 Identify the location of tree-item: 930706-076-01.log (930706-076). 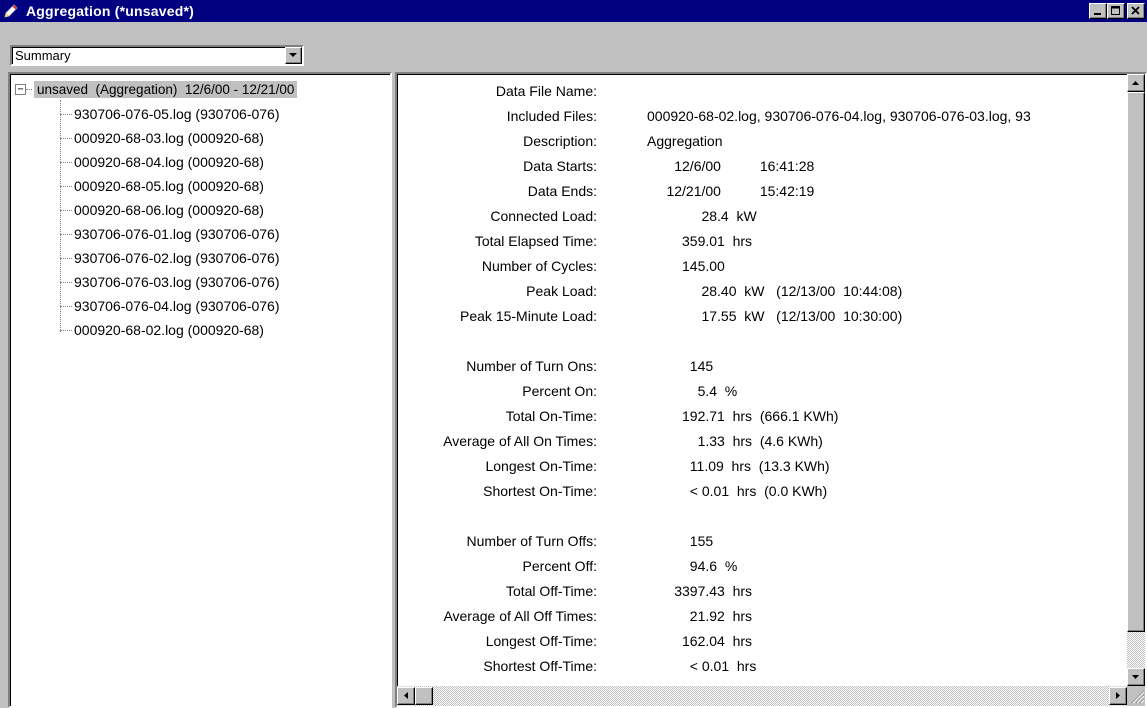
(170, 234).